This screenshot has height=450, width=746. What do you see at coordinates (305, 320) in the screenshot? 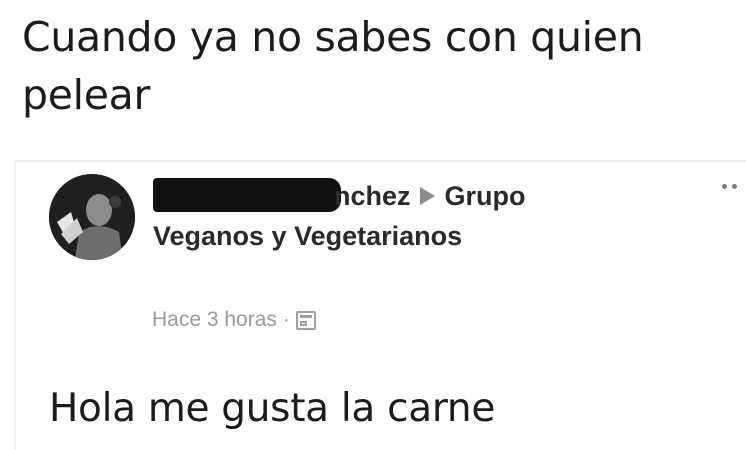
I see `calendar-privacy-icon` at bounding box center [305, 320].